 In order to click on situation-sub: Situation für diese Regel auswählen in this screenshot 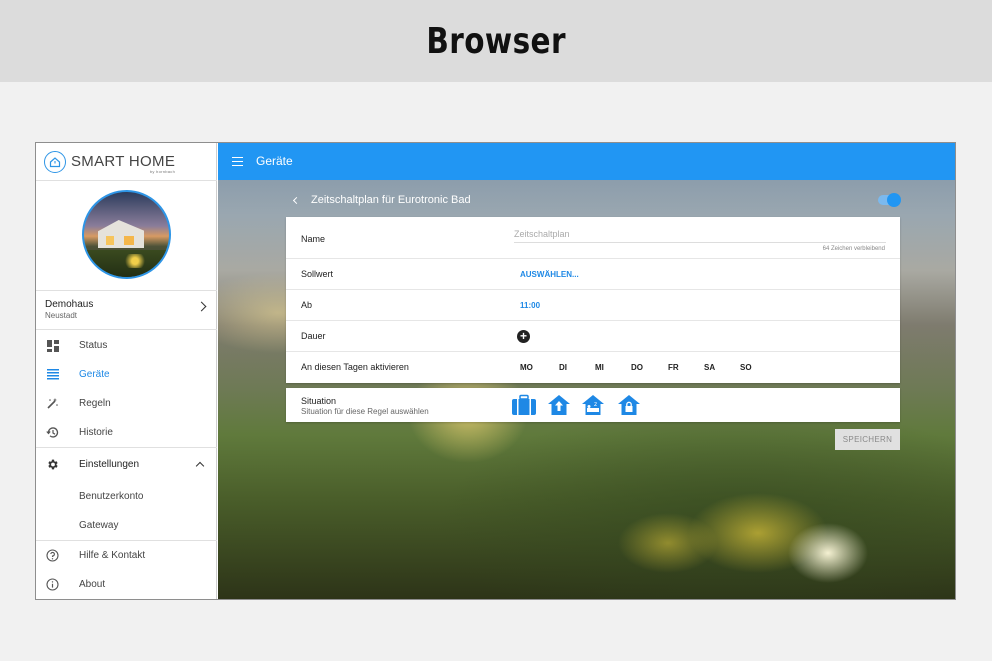, I will do `click(365, 411)`.